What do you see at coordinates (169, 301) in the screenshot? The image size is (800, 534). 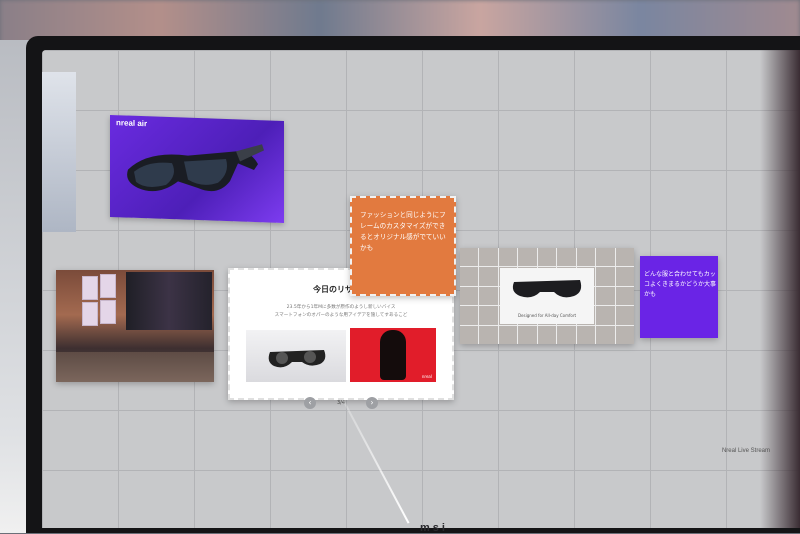 I see `wall-display` at bounding box center [169, 301].